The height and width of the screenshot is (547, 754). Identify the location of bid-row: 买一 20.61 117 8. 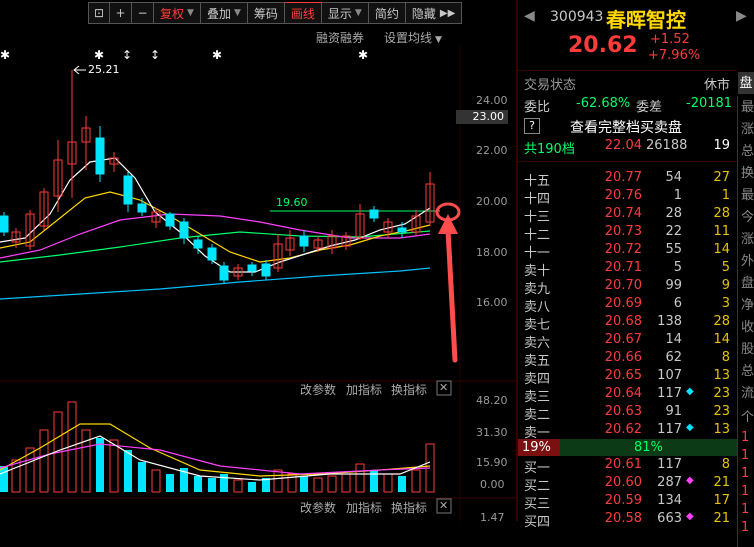
(628, 466).